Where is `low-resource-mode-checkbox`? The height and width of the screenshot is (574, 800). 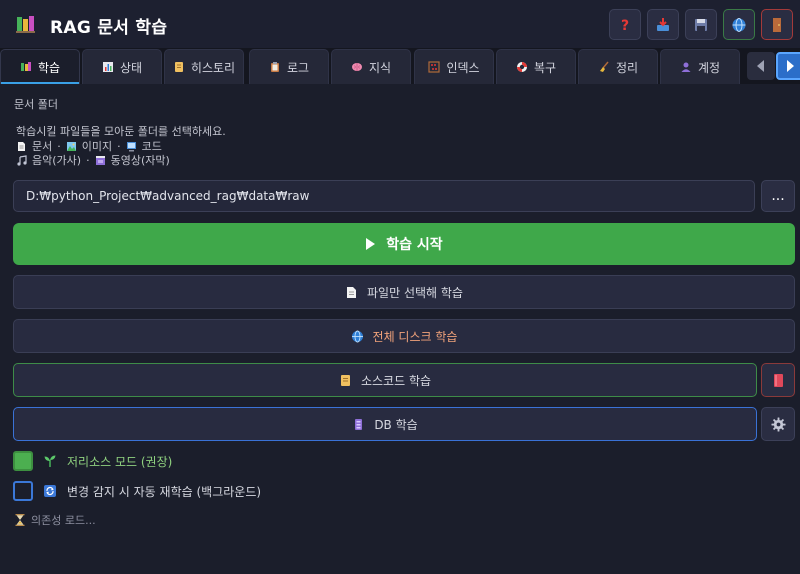 low-resource-mode-checkbox is located at coordinates (23, 461).